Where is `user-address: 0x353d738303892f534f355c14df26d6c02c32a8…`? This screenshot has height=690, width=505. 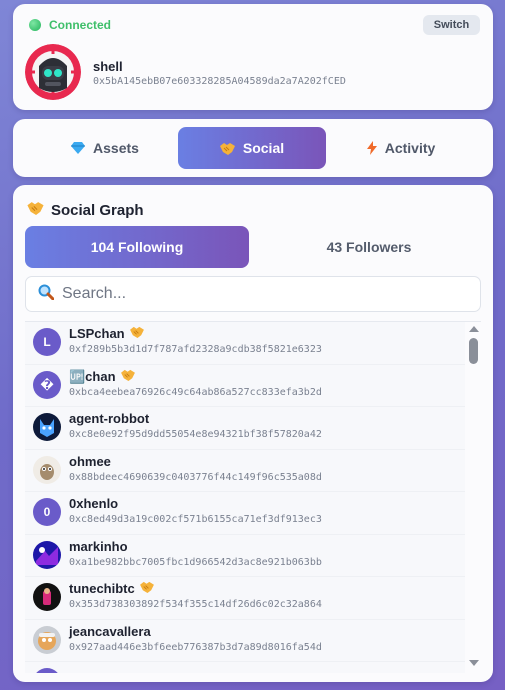
user-address: 0x353d738303892f534f355c14df26d6c02c32a8… is located at coordinates (195, 604).